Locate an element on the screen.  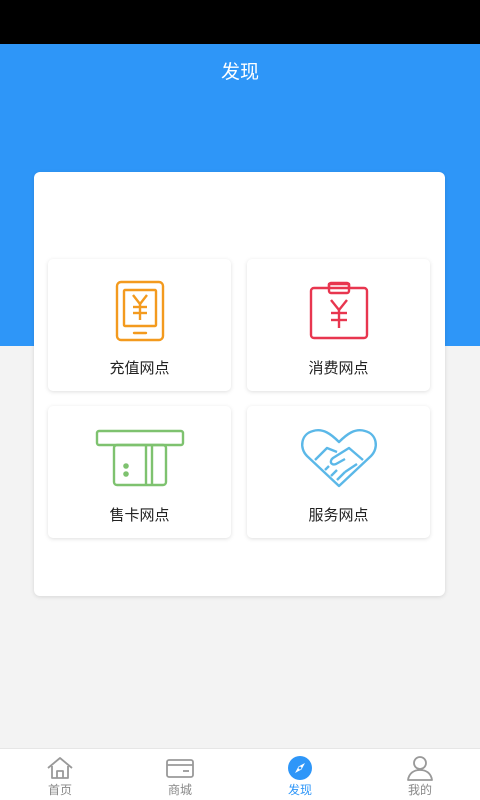
home-icon is located at coordinates (60, 768).